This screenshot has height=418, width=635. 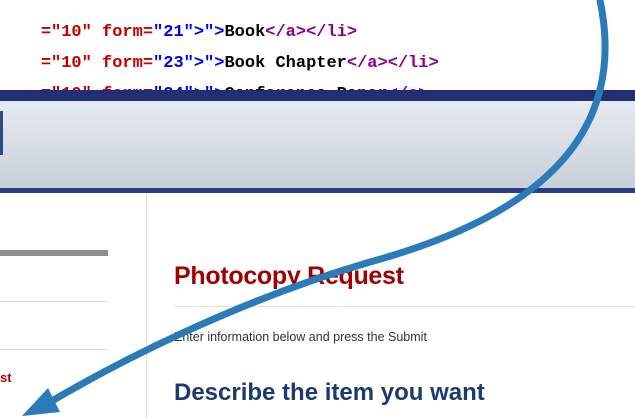 What do you see at coordinates (317, 97) in the screenshot?
I see `header-top-stripe` at bounding box center [317, 97].